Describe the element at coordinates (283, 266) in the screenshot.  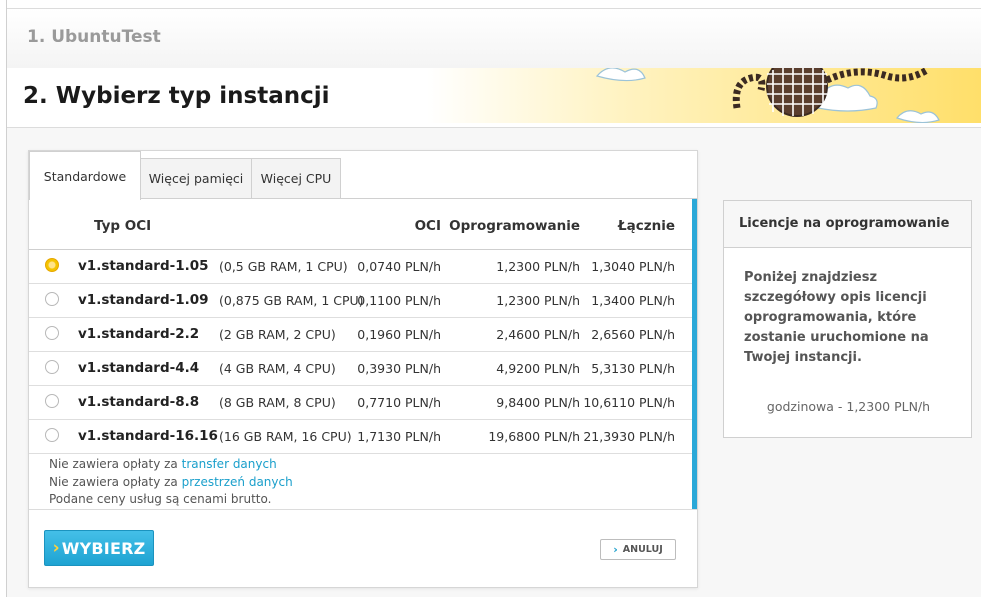
I see `instance-spec: (0,5 GB RAM, 1 CPU)` at that location.